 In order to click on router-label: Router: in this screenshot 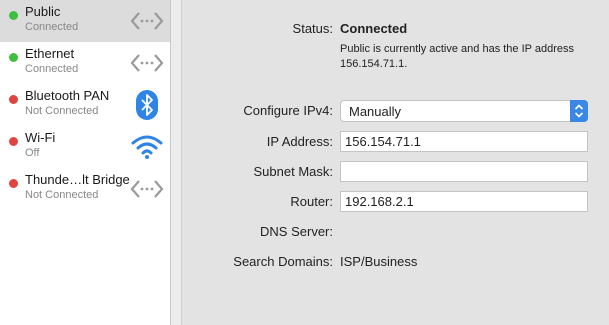, I will do `click(311, 201)`.